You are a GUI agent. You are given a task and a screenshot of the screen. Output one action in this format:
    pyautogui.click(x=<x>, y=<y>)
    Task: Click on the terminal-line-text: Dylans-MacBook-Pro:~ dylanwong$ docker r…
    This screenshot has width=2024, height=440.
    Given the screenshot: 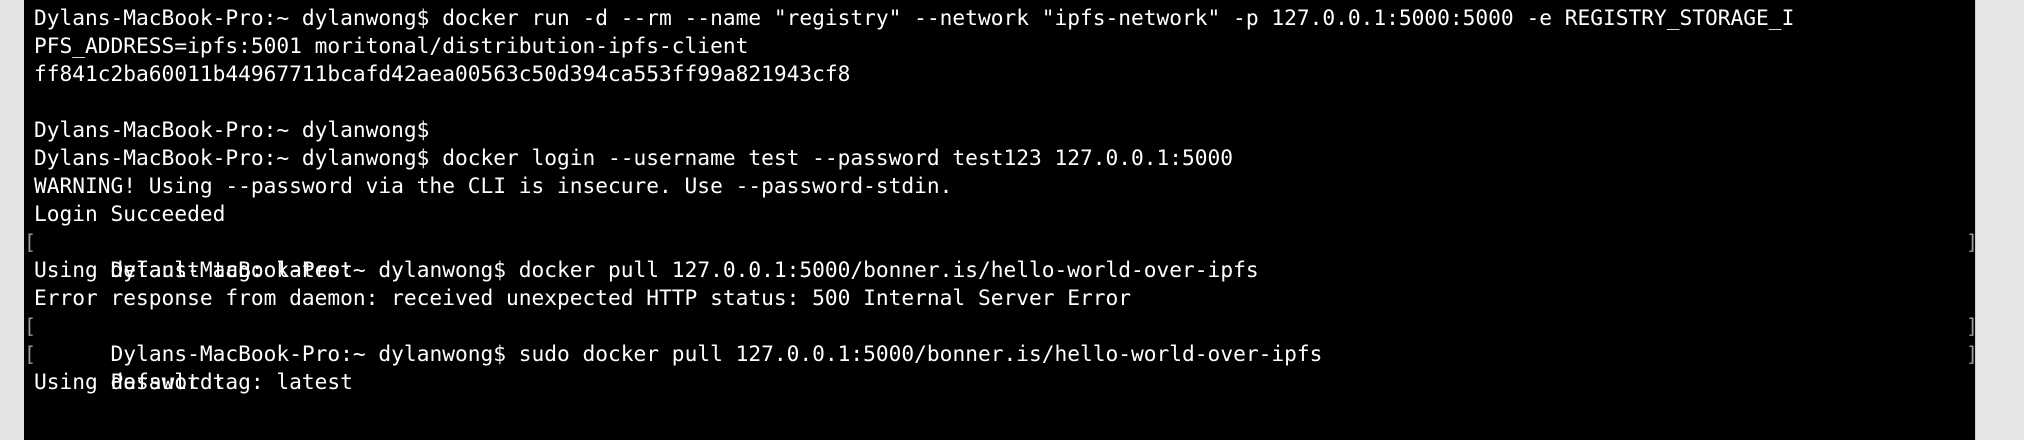 What is the action you would take?
    pyautogui.click(x=914, y=17)
    